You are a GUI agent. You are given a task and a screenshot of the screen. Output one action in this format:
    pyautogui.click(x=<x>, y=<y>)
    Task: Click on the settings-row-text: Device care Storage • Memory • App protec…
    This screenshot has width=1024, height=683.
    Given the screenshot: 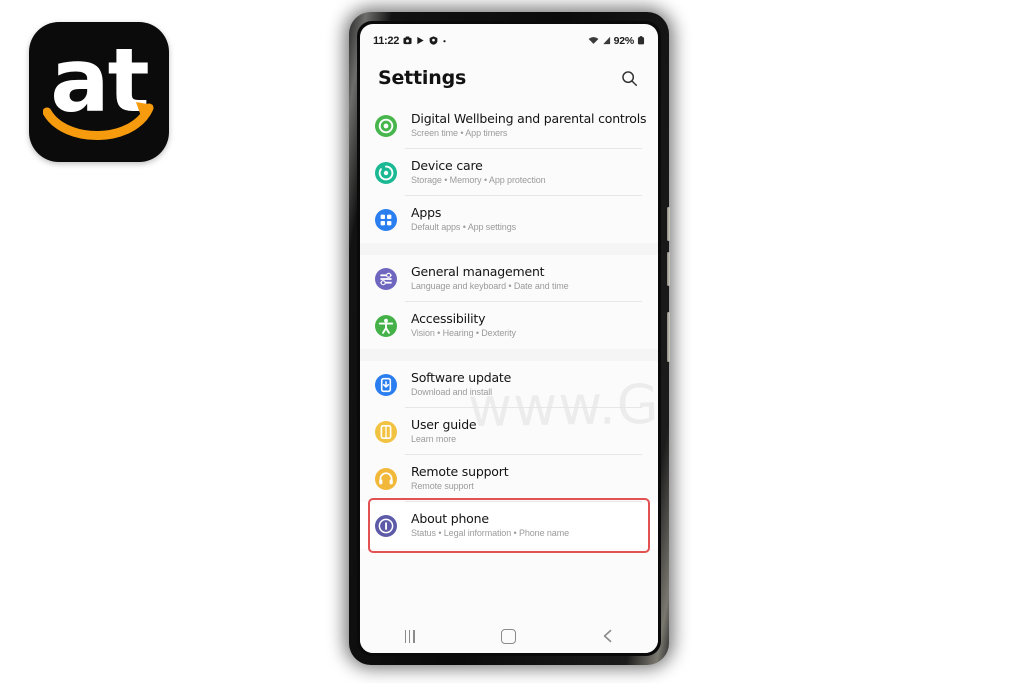 What is the action you would take?
    pyautogui.click(x=478, y=172)
    